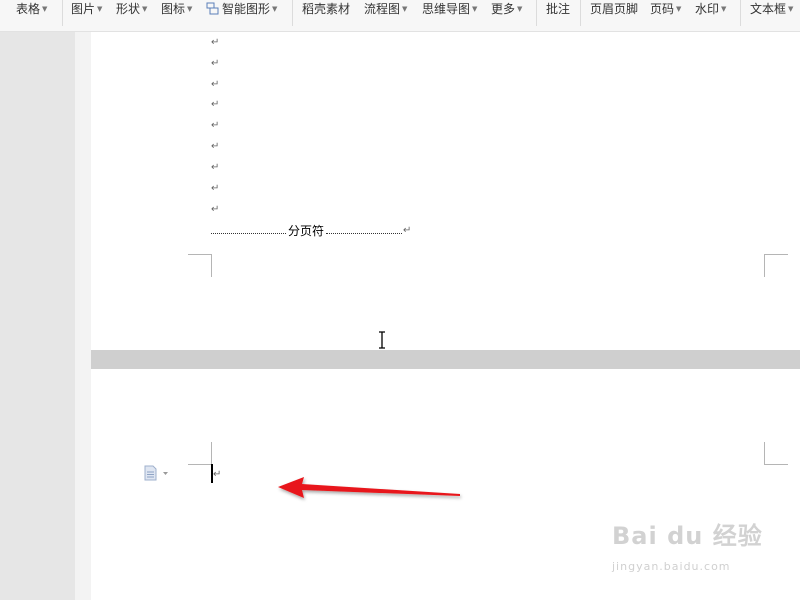  I want to click on watermark-menu-label: 水印, so click(707, 9).